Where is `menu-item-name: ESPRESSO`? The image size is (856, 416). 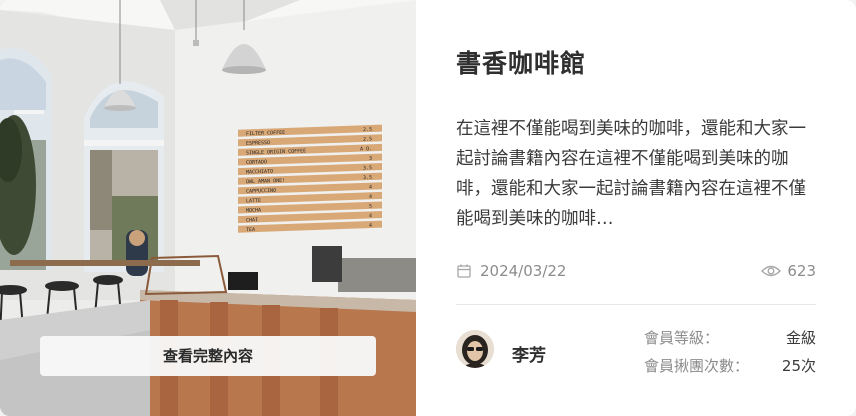 menu-item-name: ESPRESSO is located at coordinates (258, 143).